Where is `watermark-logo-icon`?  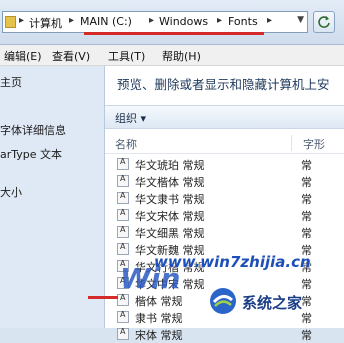
watermark-logo-icon is located at coordinates (223, 301).